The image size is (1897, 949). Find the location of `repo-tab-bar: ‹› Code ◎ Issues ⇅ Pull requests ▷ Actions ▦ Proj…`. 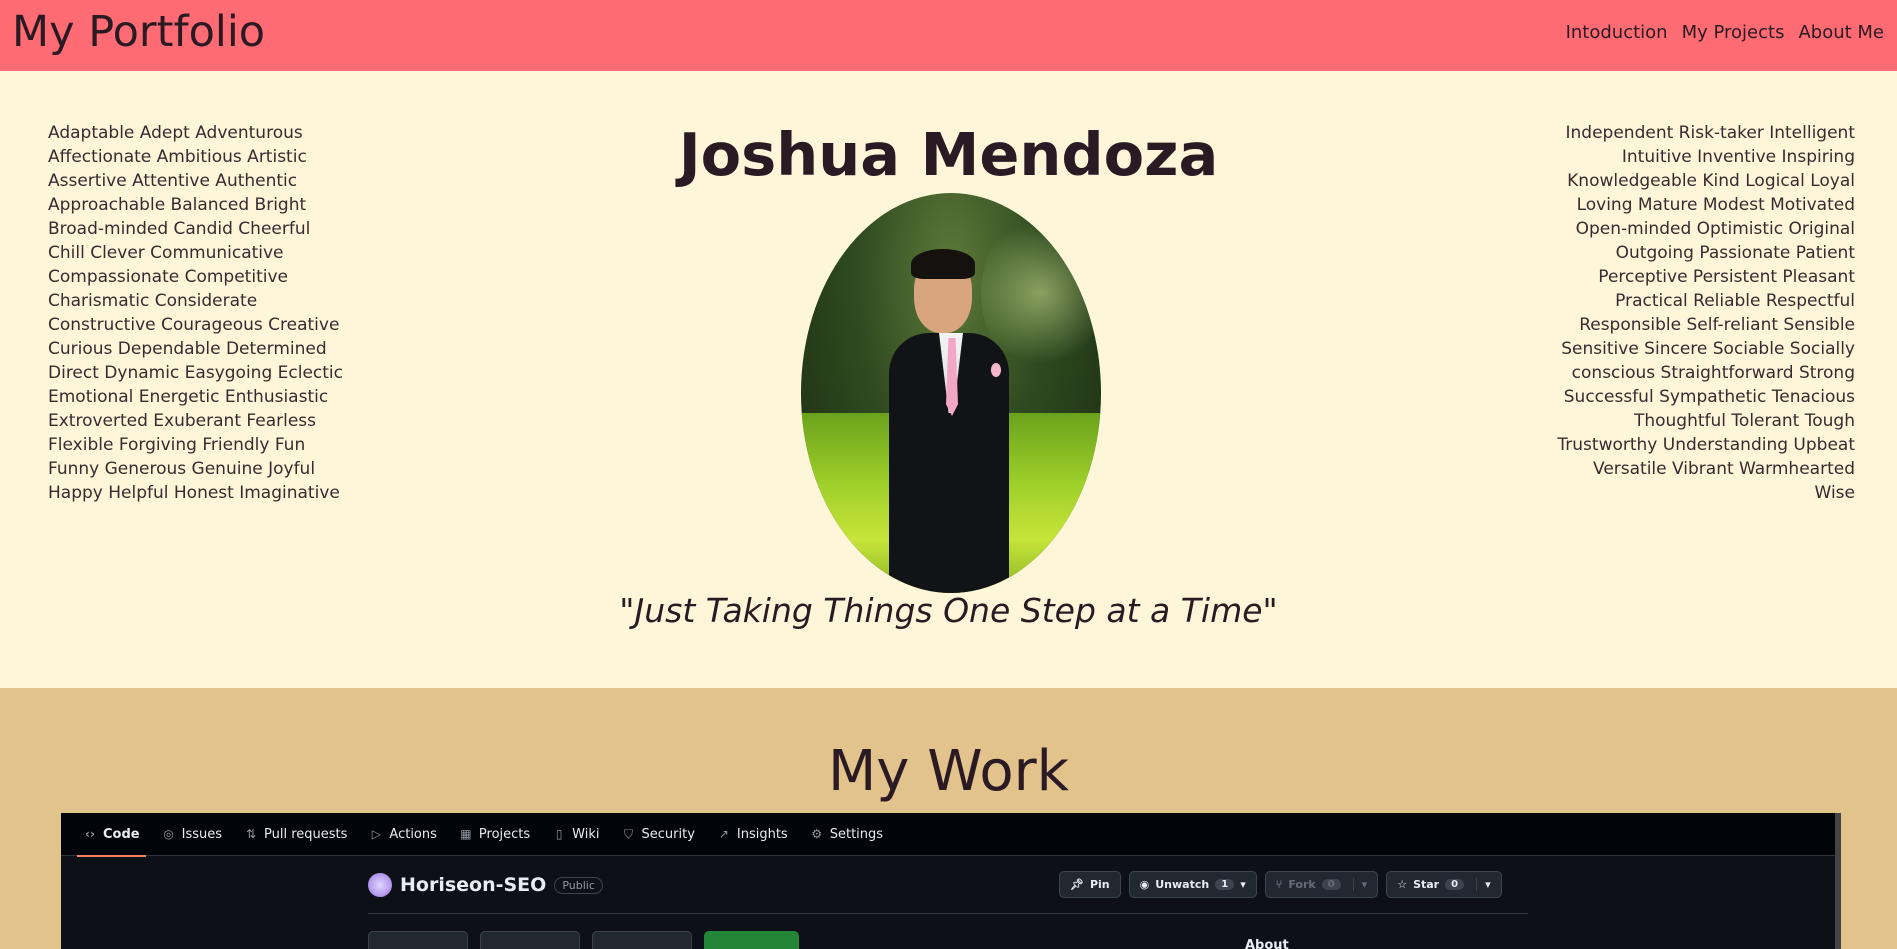

repo-tab-bar: ‹› Code ◎ Issues ⇅ Pull requests ▷ Actions ▦ Proj… is located at coordinates (948, 835).